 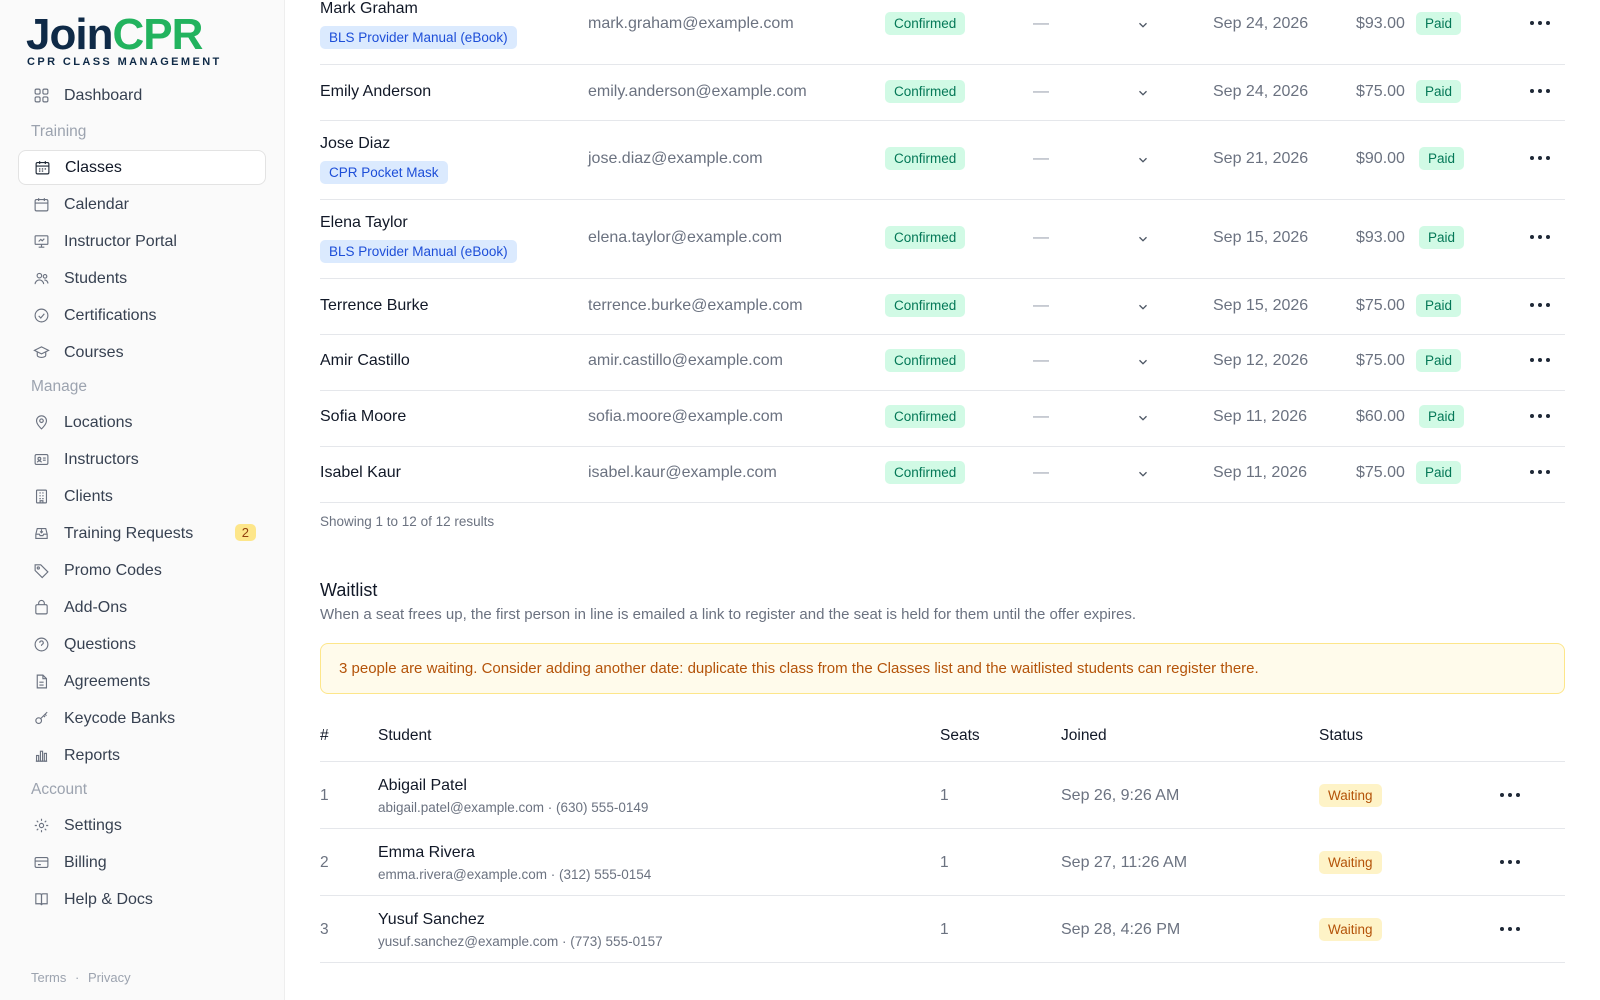 What do you see at coordinates (324, 795) in the screenshot?
I see `waitlist-position: 1` at bounding box center [324, 795].